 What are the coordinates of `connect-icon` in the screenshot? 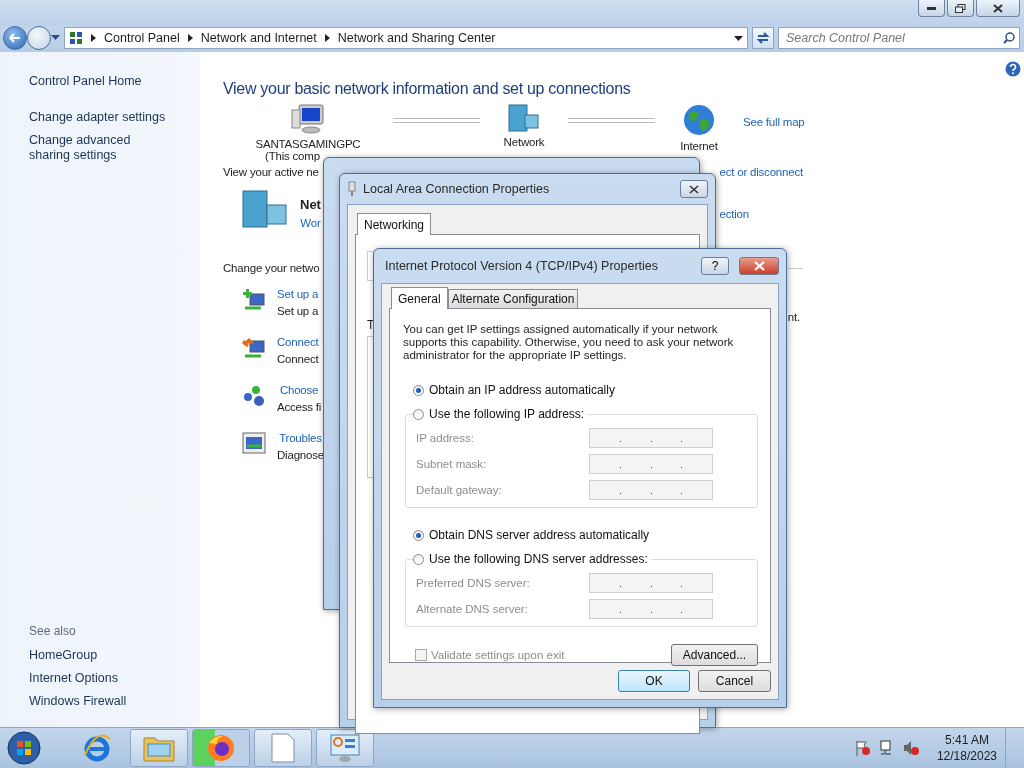 It's located at (254, 348).